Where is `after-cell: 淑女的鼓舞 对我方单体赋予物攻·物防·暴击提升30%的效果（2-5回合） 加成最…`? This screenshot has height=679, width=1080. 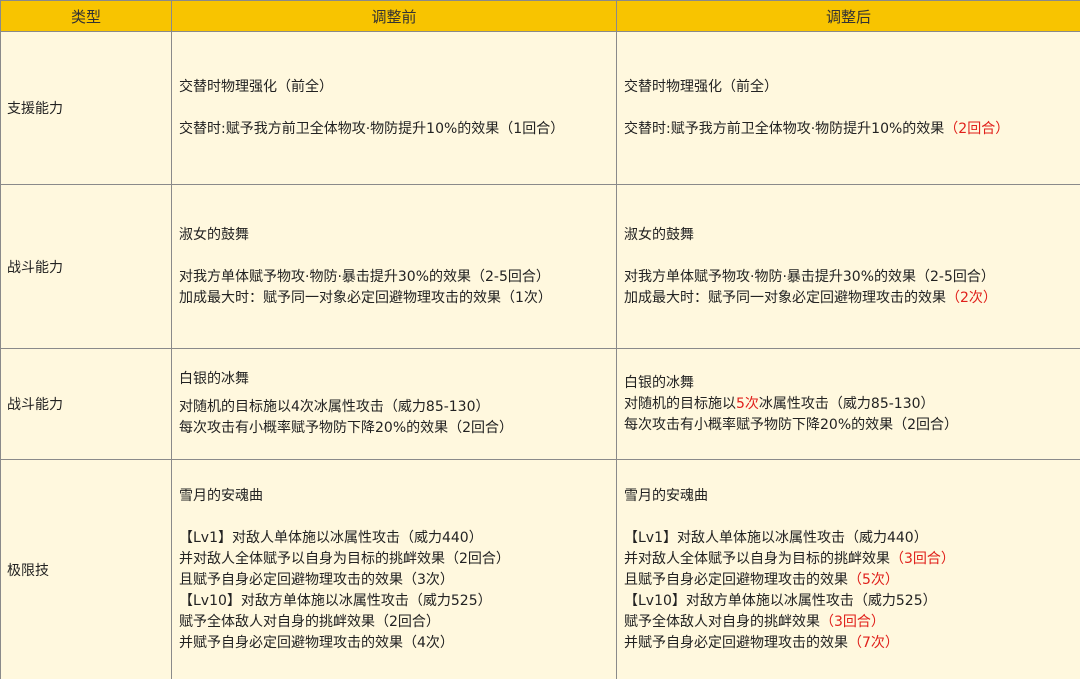 after-cell: 淑女的鼓舞 对我方单体赋予物攻·物防·暴击提升30%的效果（2-5回合） 加成最… is located at coordinates (848, 266).